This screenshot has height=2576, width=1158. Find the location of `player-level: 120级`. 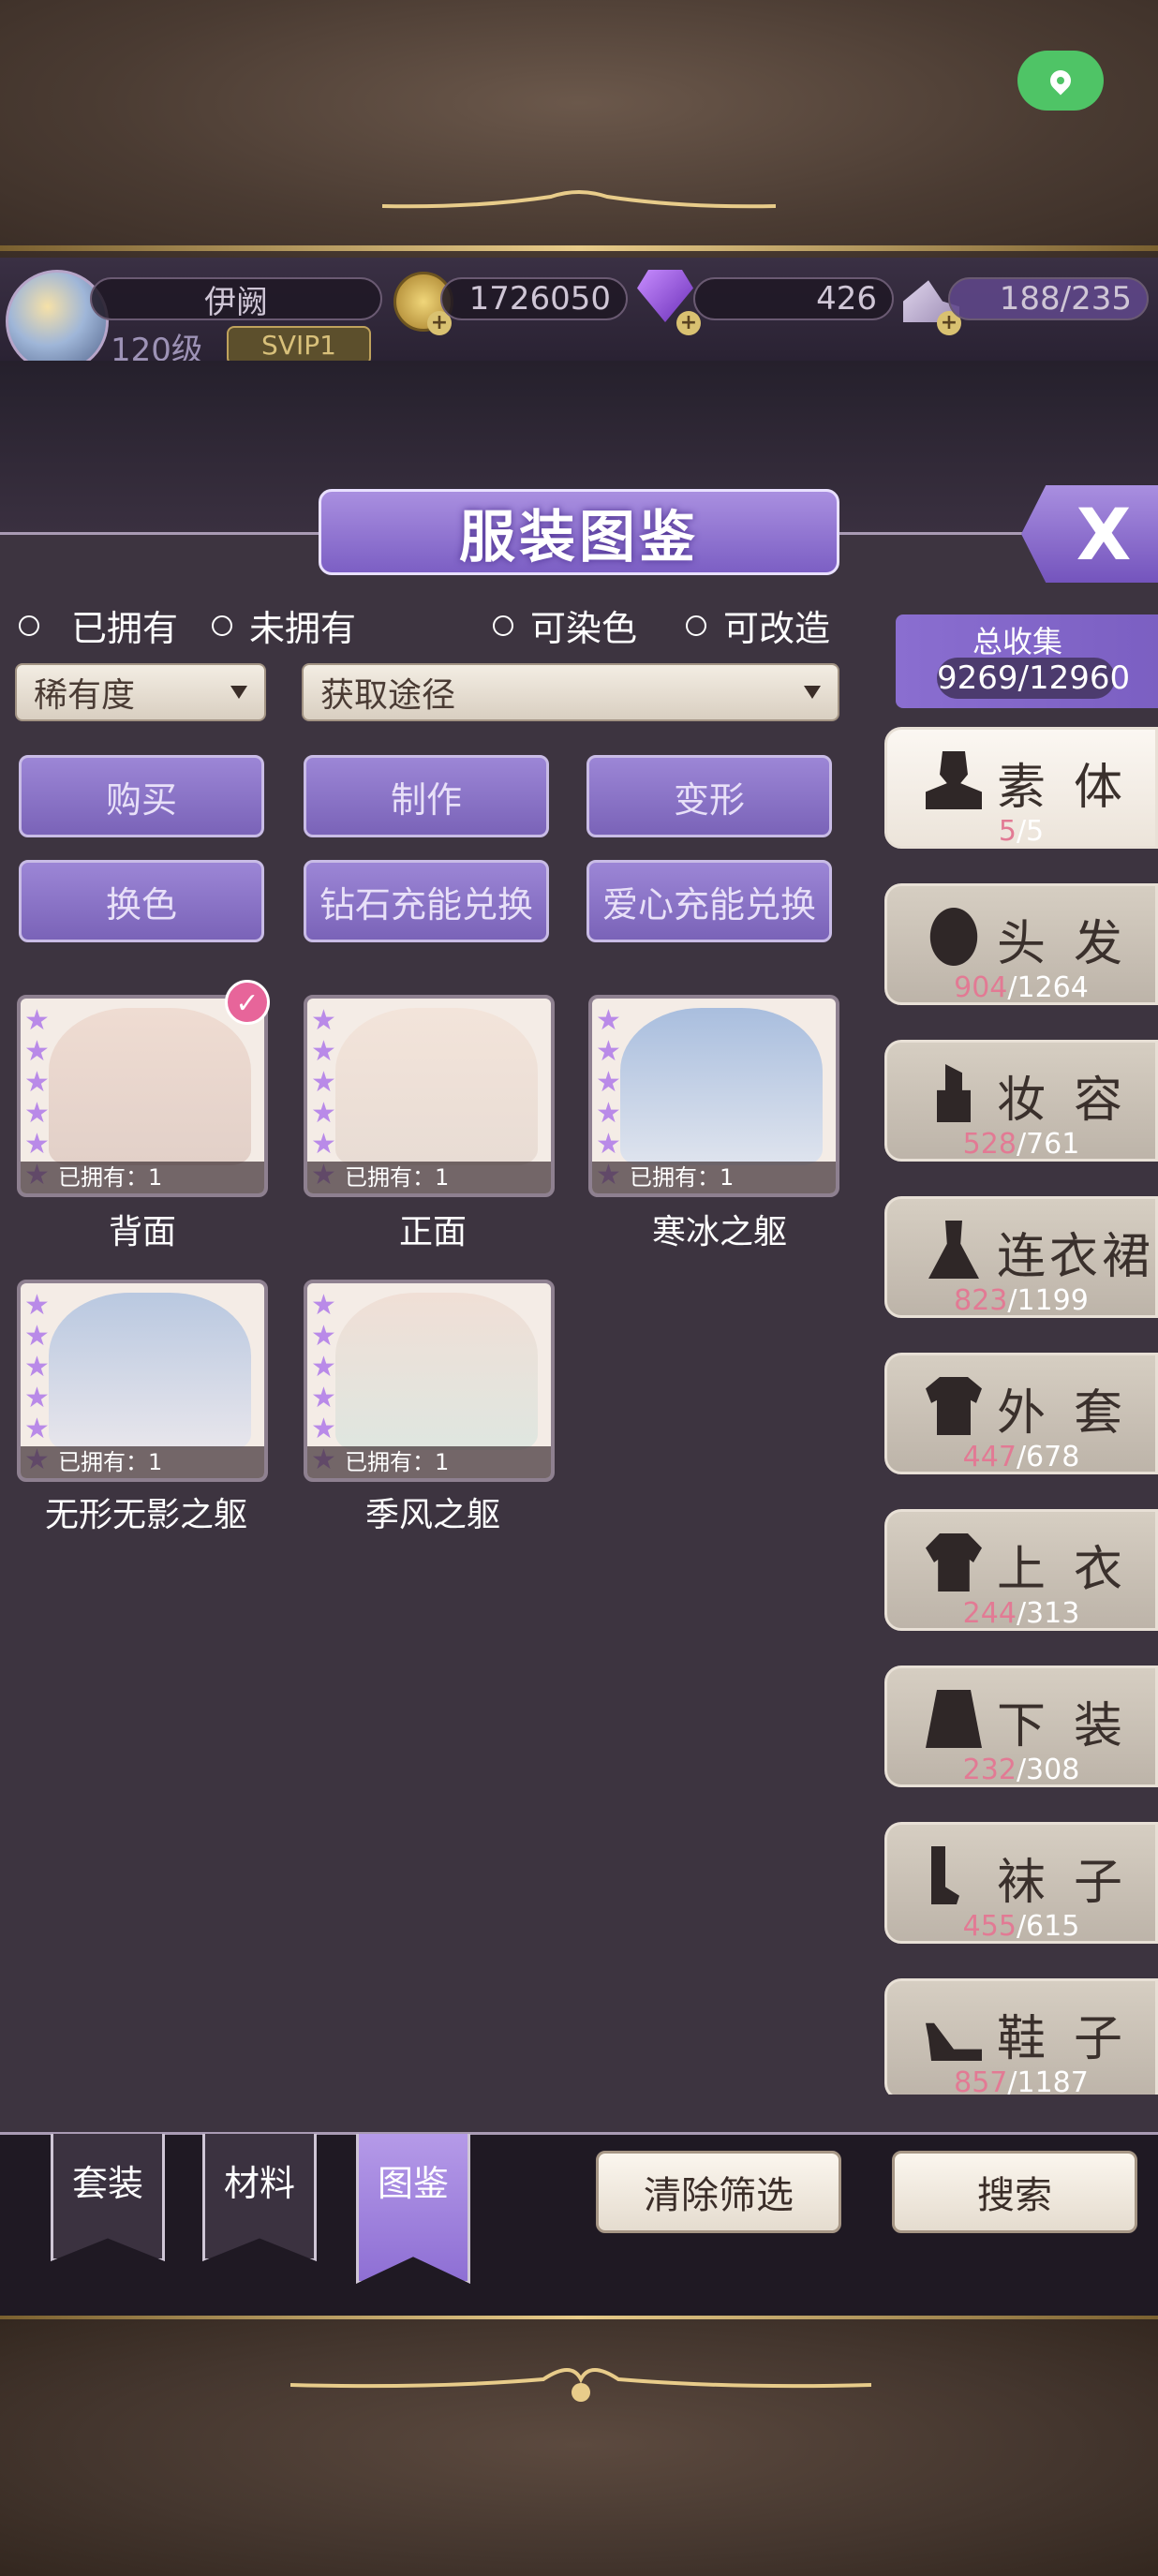

player-level: 120级 is located at coordinates (157, 351).